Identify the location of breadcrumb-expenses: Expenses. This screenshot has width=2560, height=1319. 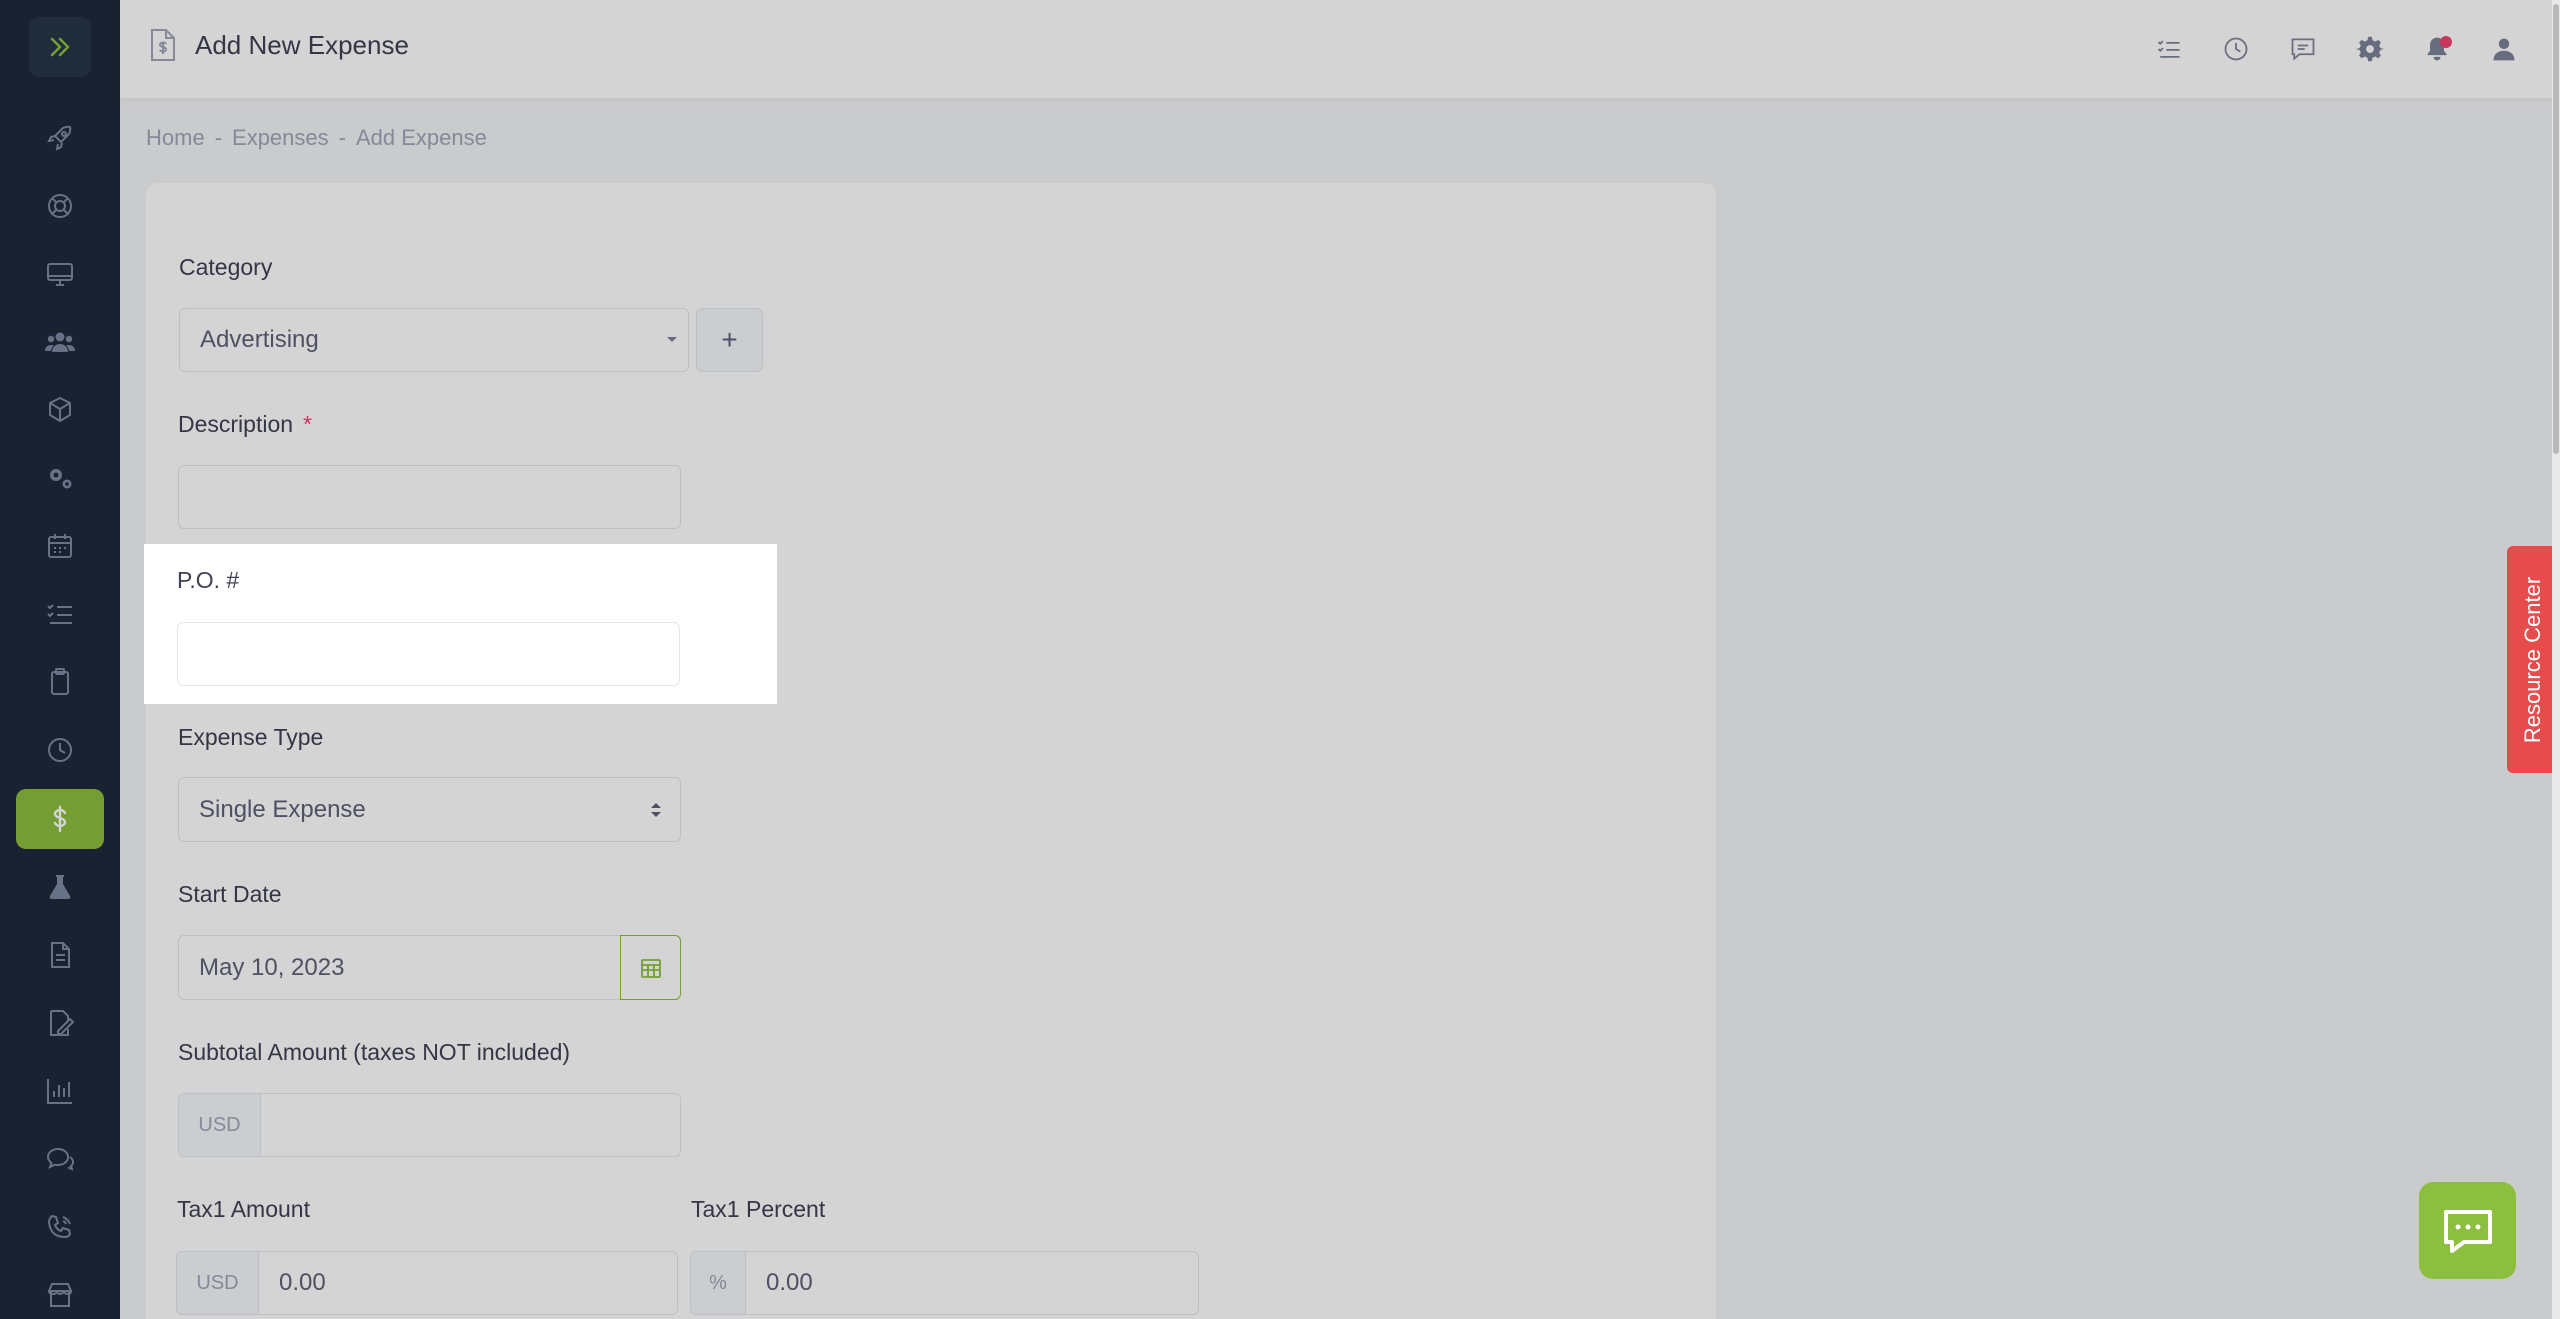
(280, 138).